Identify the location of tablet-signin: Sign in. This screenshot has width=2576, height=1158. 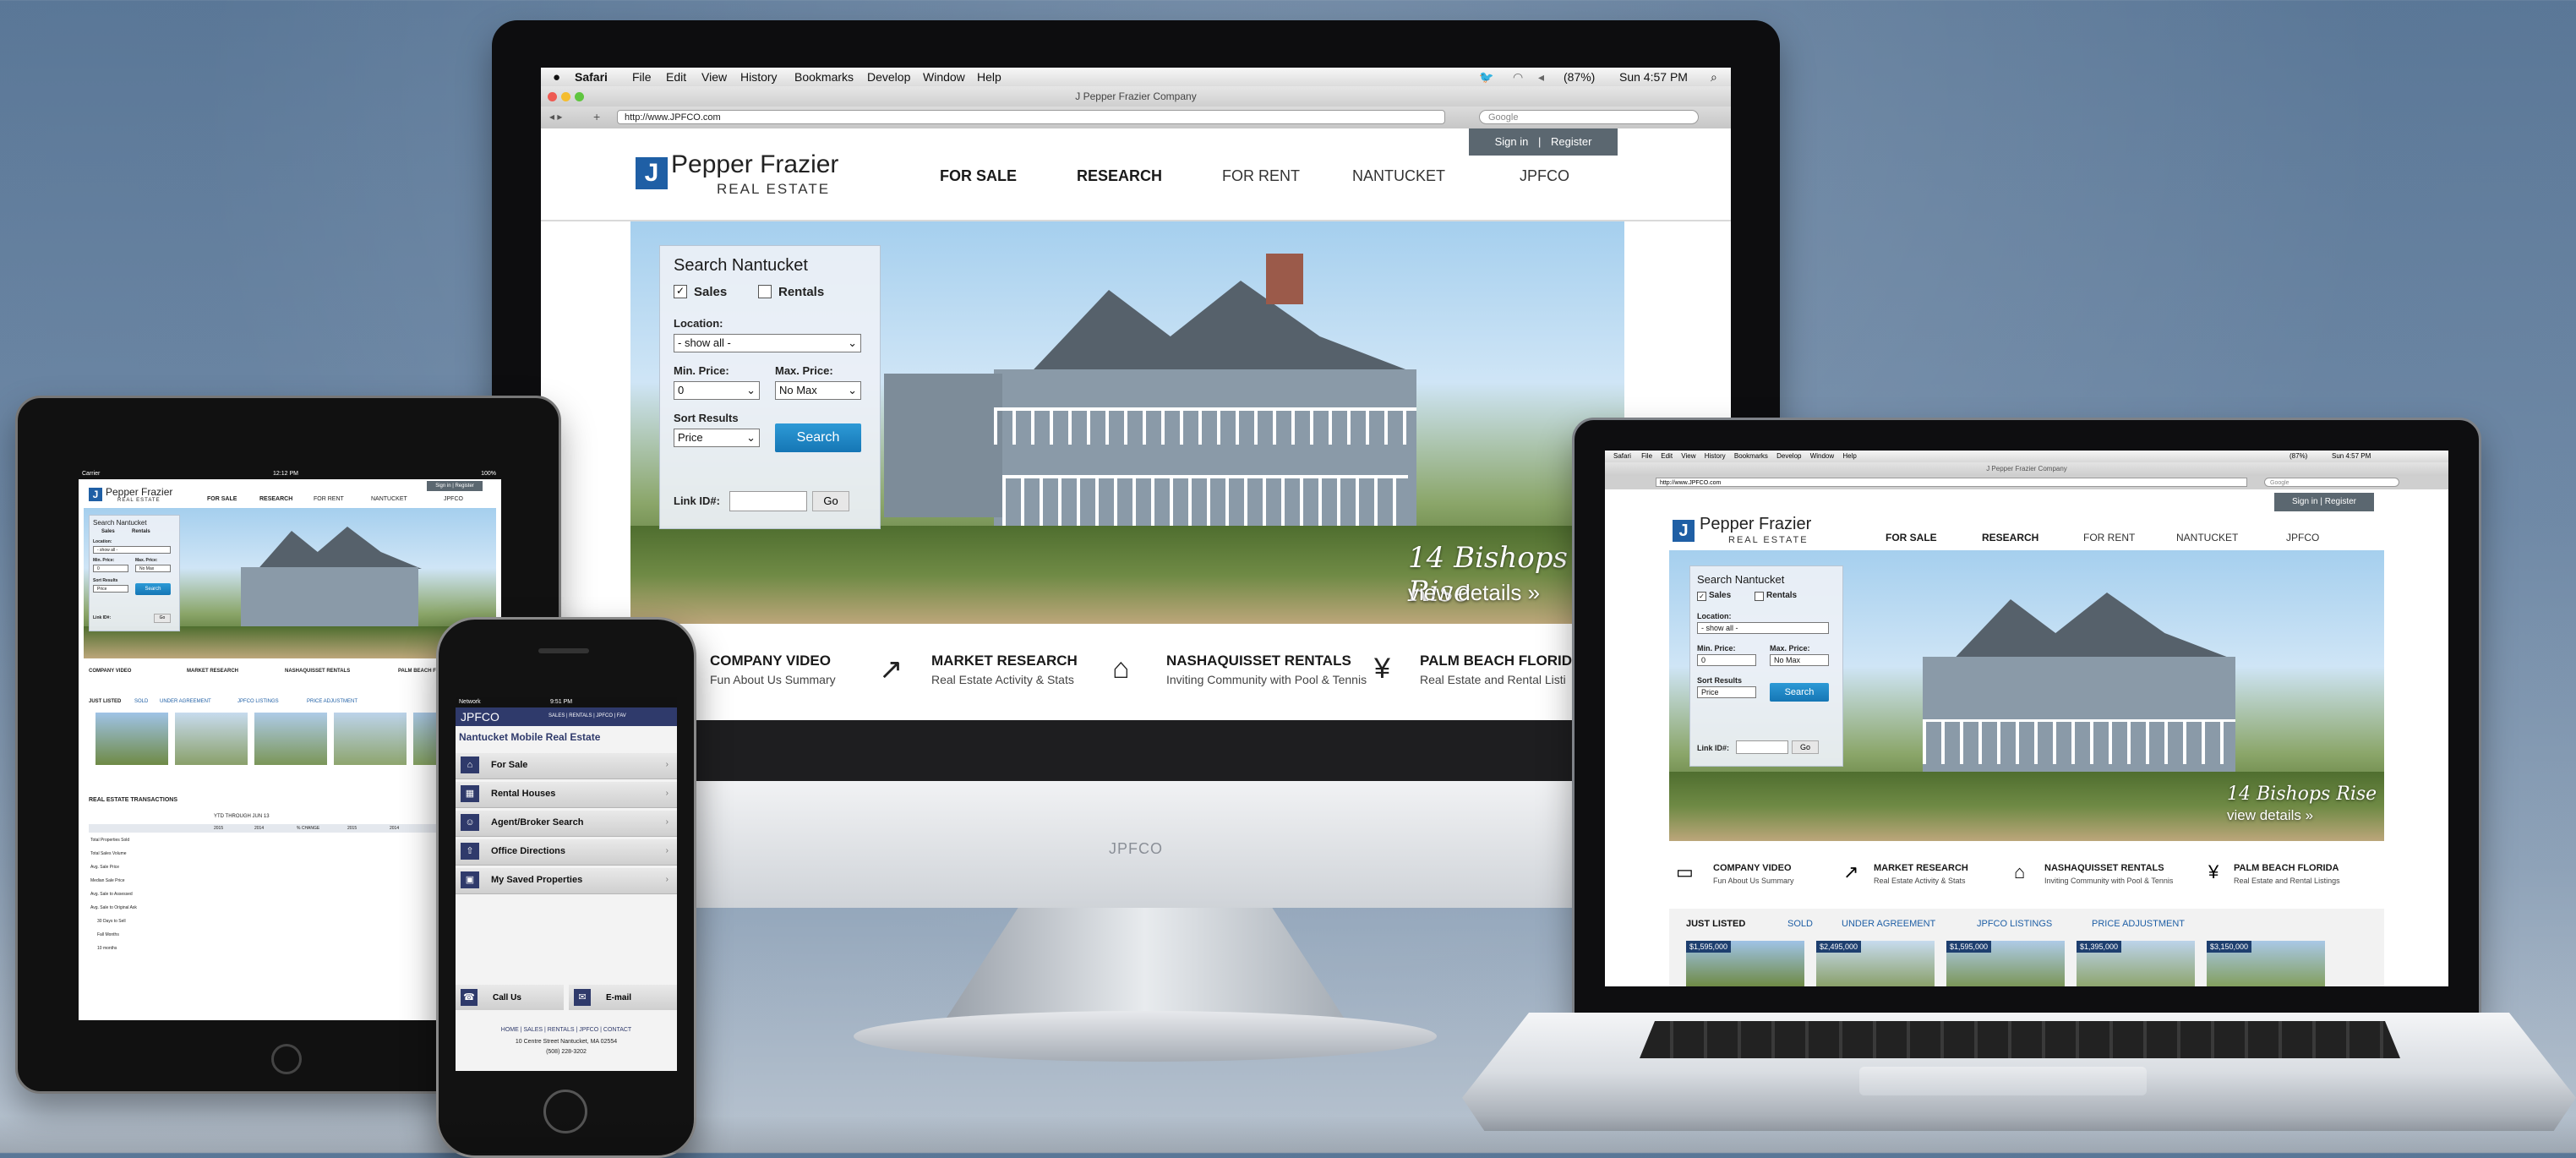
(442, 486).